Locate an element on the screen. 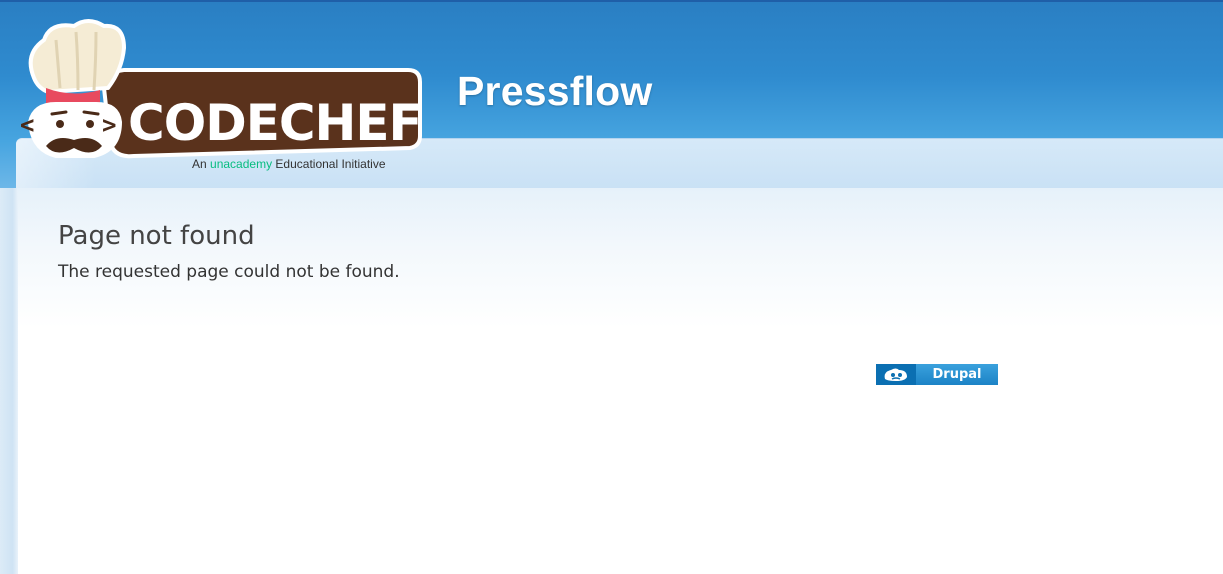  codechef-logo: < > CODECHEF is located at coordinates (221, 98).